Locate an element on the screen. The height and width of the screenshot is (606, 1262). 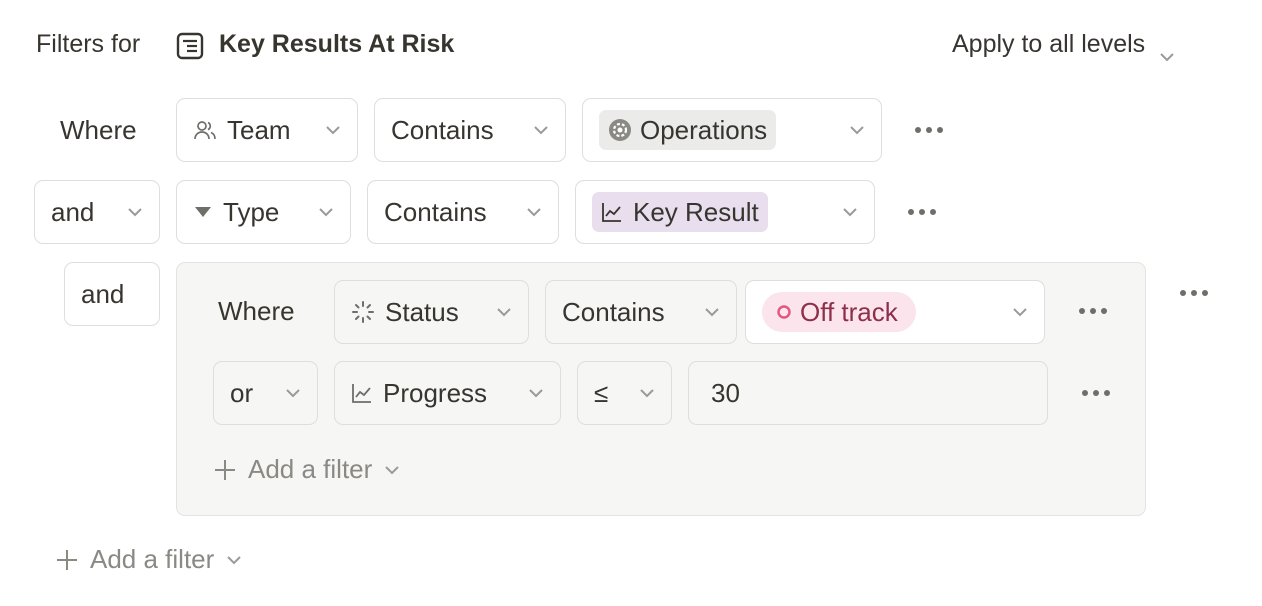
triangle-down-icon is located at coordinates (203, 212).